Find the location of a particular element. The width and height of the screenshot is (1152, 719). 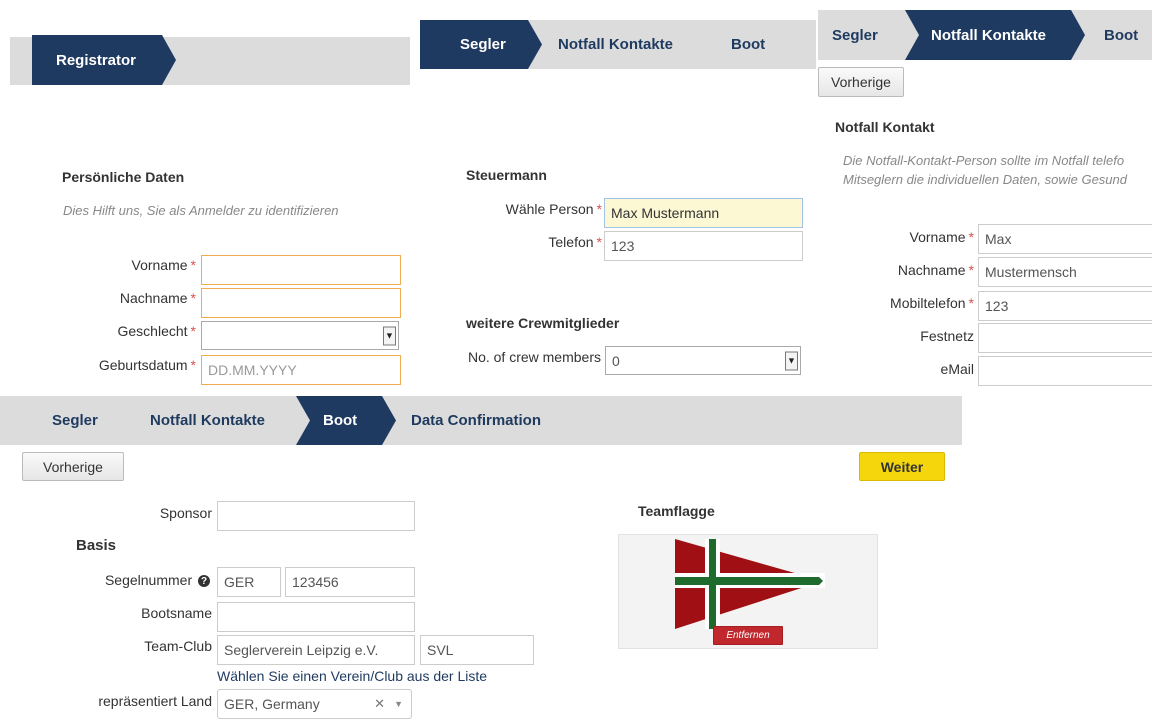

segelnummer-country-input: GER is located at coordinates (249, 582).